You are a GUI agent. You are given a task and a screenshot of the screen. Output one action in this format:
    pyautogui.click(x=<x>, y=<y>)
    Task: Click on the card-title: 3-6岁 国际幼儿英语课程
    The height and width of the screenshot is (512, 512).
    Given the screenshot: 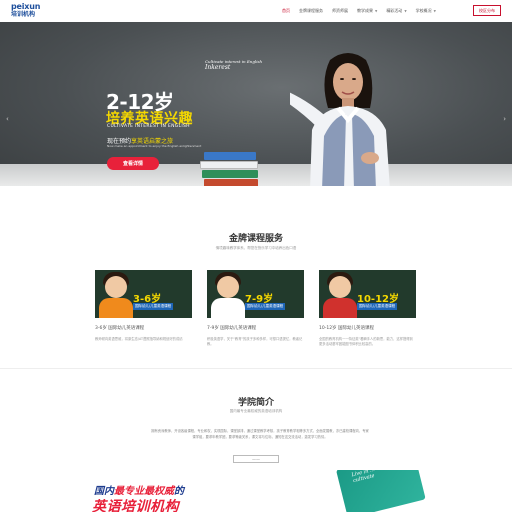 What is the action you would take?
    pyautogui.click(x=143, y=328)
    